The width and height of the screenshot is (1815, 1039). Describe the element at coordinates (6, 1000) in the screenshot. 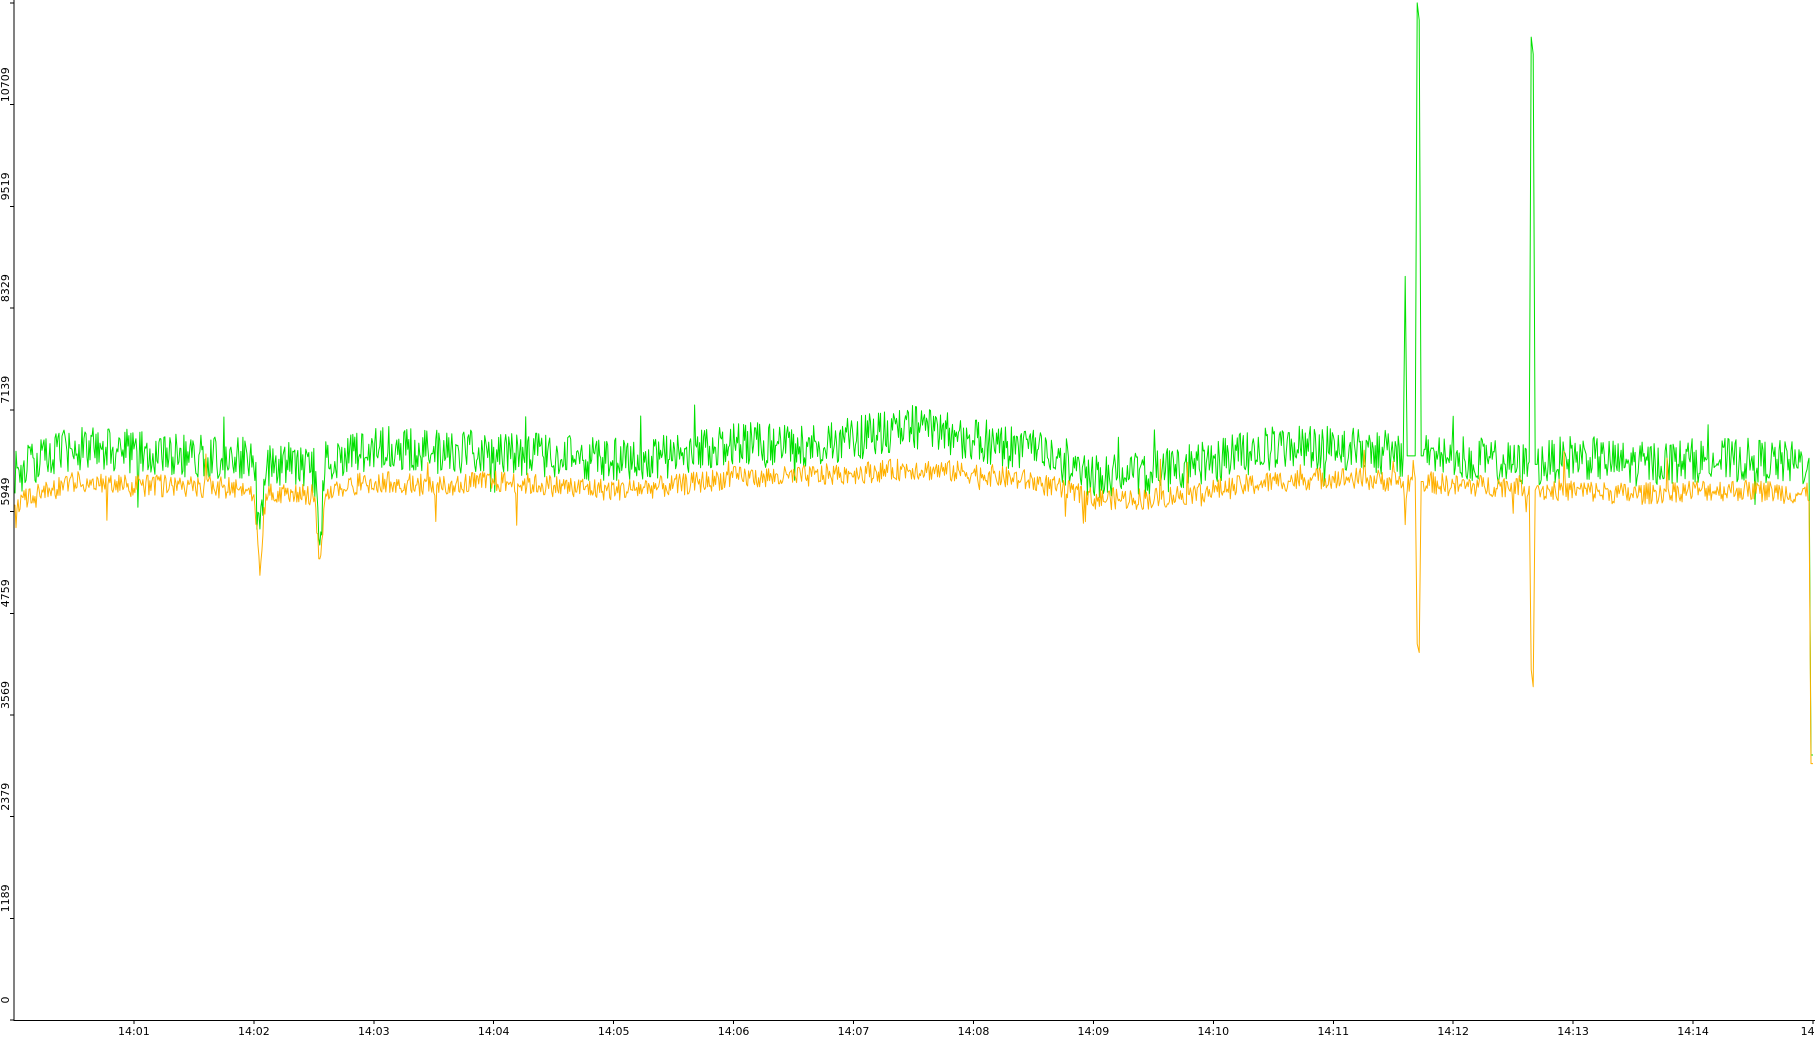

I see `y-tick-label: 0` at that location.